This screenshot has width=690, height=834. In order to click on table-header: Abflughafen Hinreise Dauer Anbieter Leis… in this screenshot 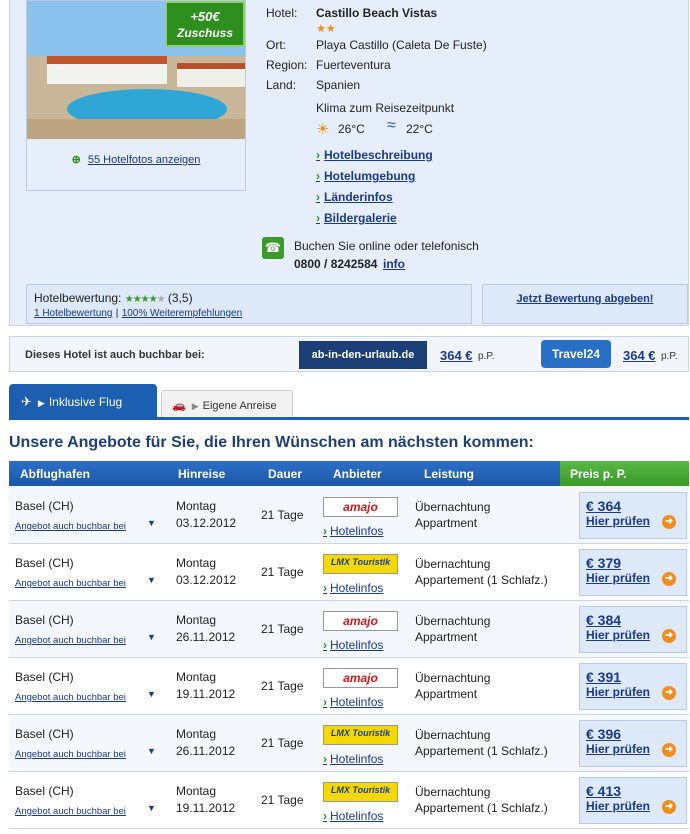, I will do `click(349, 473)`.